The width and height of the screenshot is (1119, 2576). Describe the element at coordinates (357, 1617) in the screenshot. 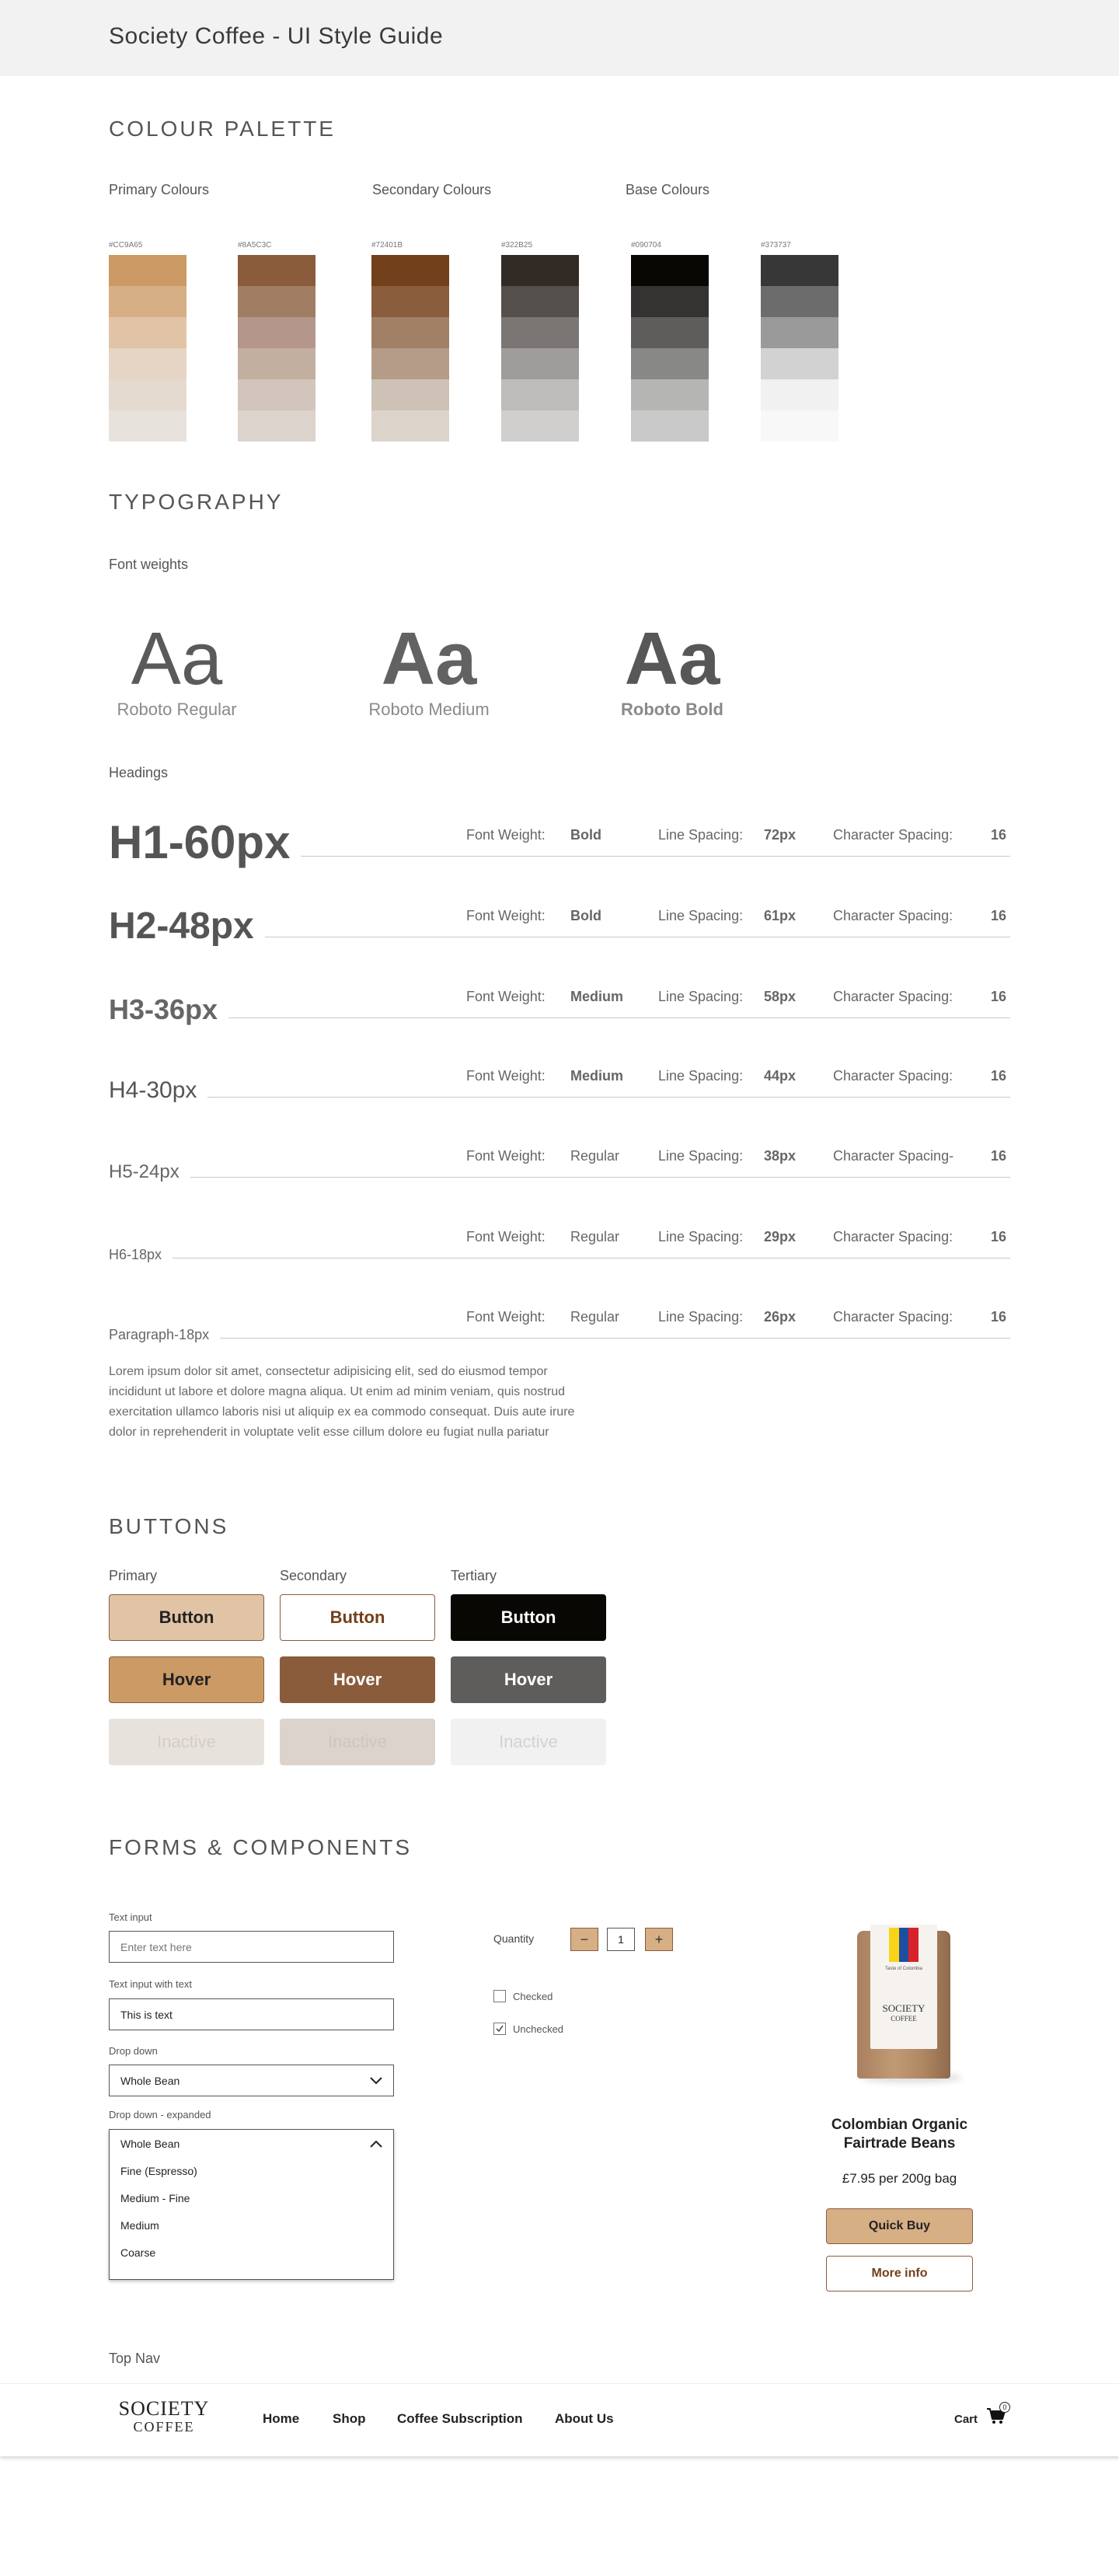

I see `secondary-button: Button` at that location.